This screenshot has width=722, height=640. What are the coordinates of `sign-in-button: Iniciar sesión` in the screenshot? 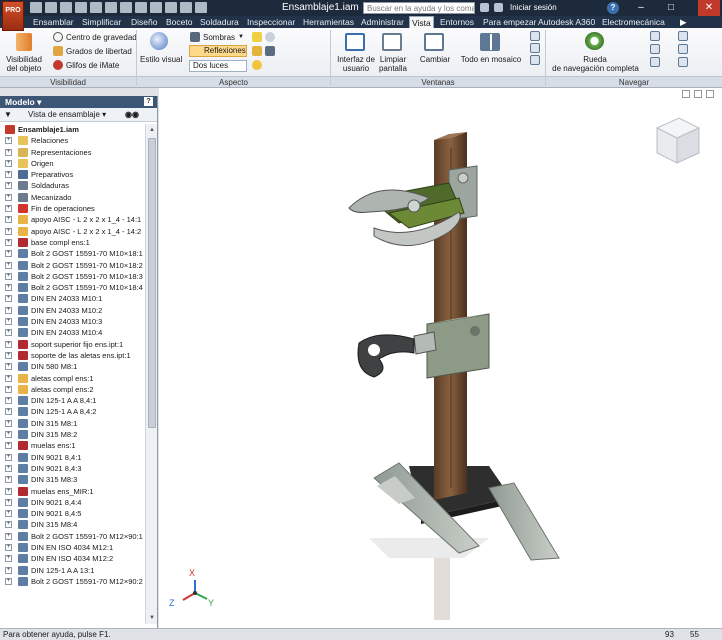 It's located at (533, 7).